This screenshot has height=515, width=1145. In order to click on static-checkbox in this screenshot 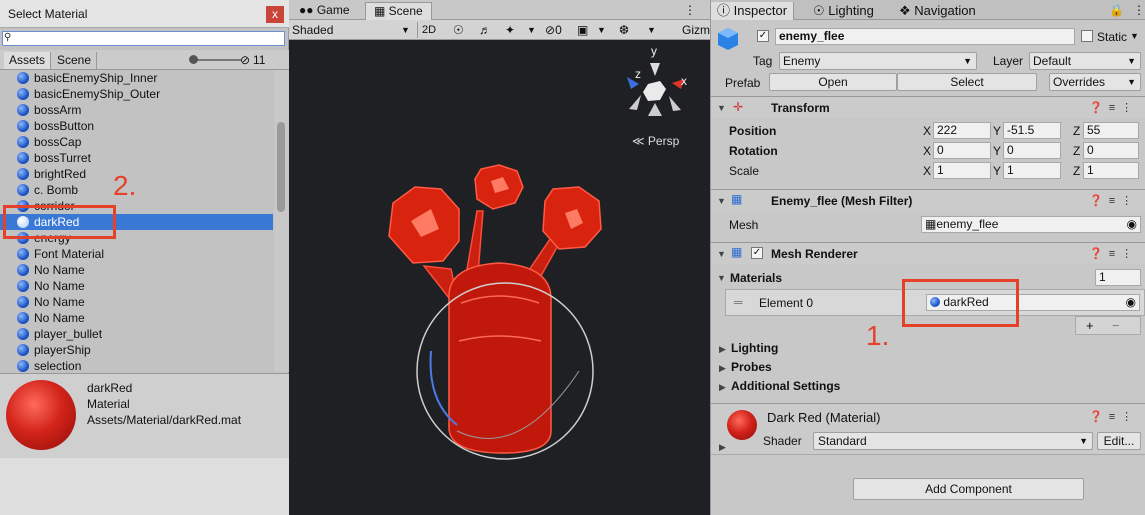, I will do `click(1087, 36)`.